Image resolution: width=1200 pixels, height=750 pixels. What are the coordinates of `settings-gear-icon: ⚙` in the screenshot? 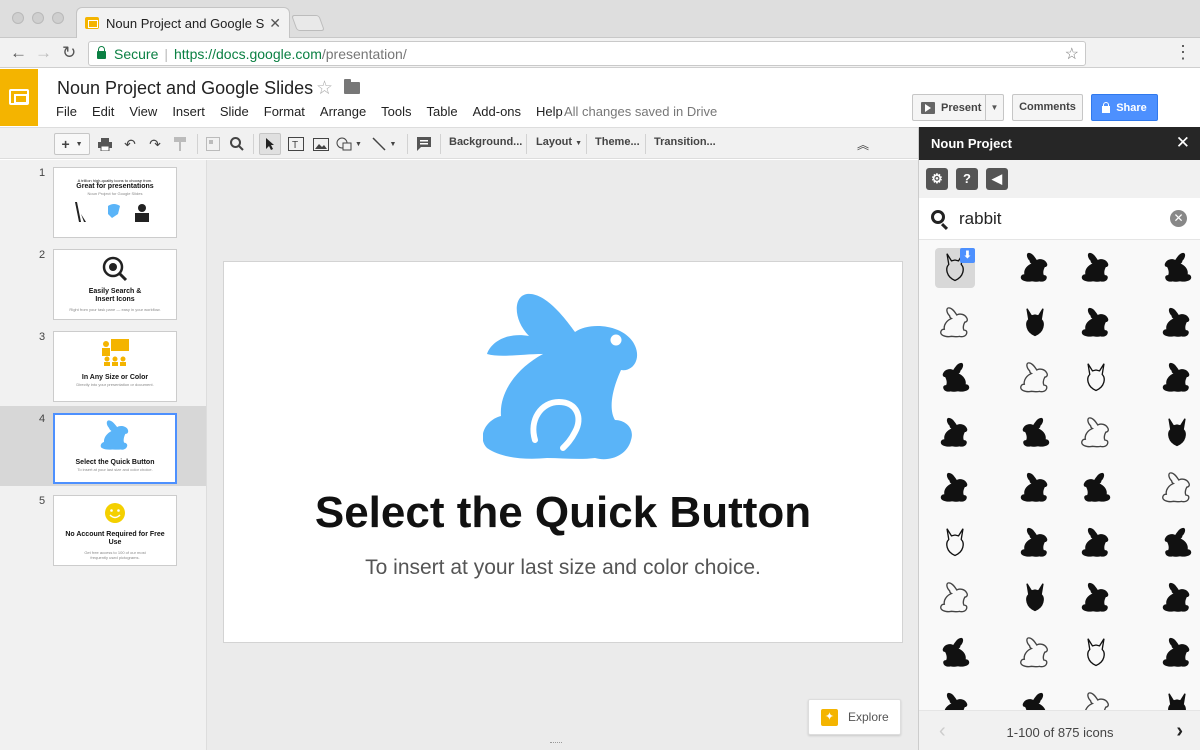 It's located at (937, 179).